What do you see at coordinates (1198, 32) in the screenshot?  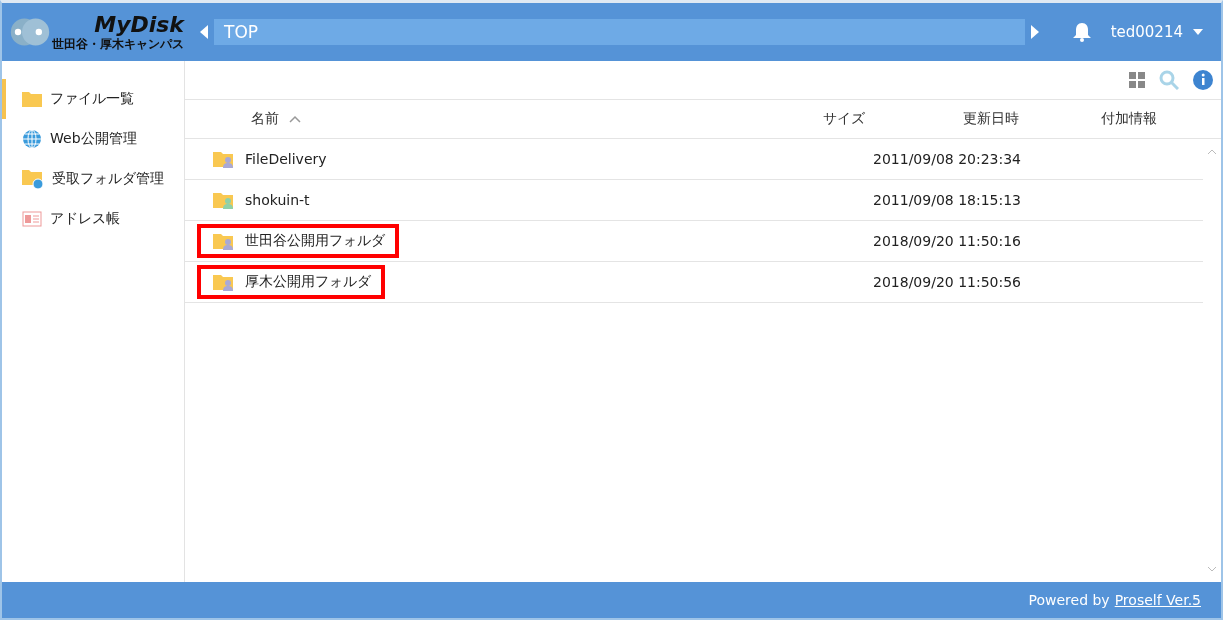 I see `caret-icon` at bounding box center [1198, 32].